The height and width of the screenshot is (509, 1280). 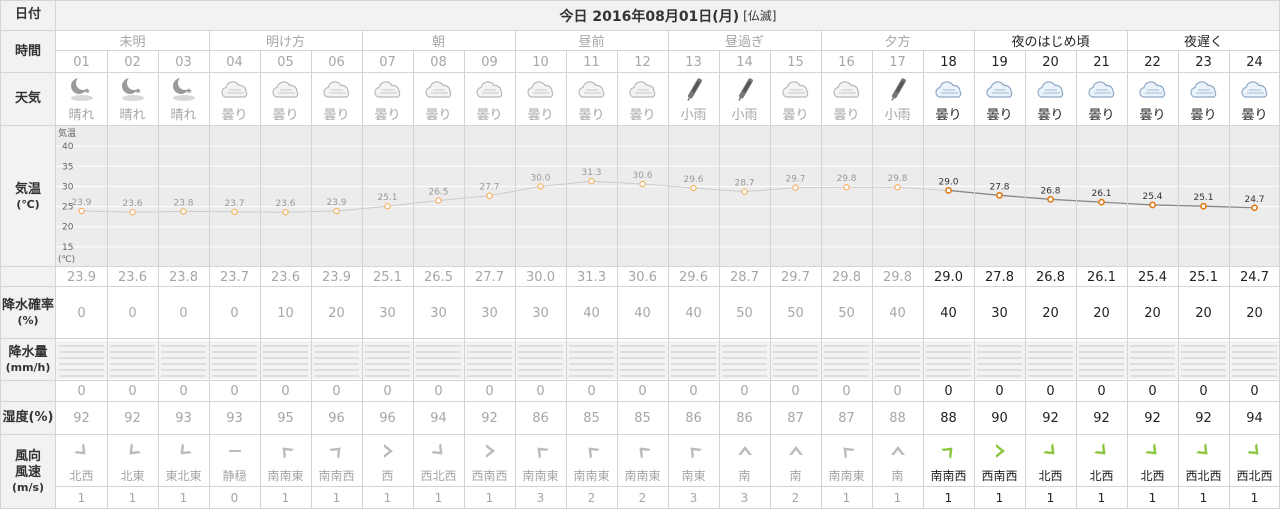 I want to click on temp-point-label: 30.0, so click(x=540, y=178).